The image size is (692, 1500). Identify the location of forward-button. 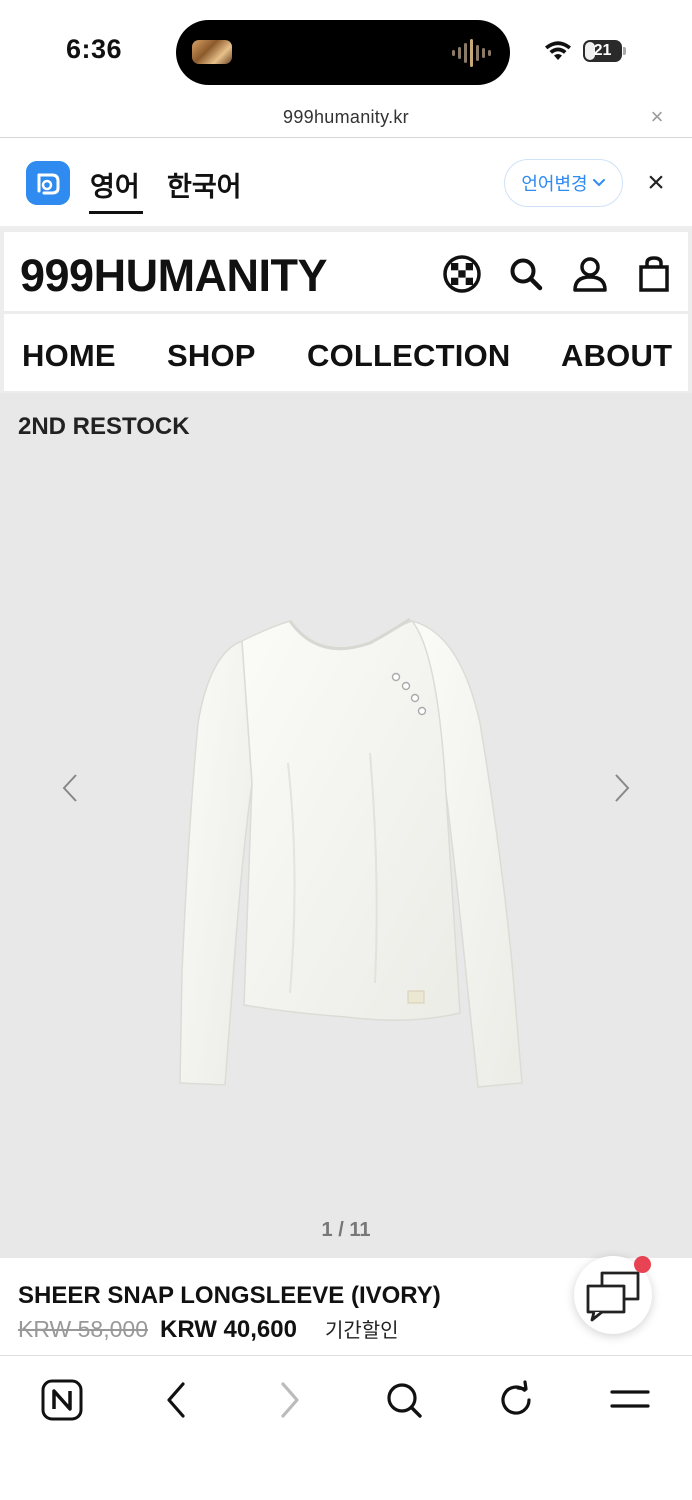
(290, 1400).